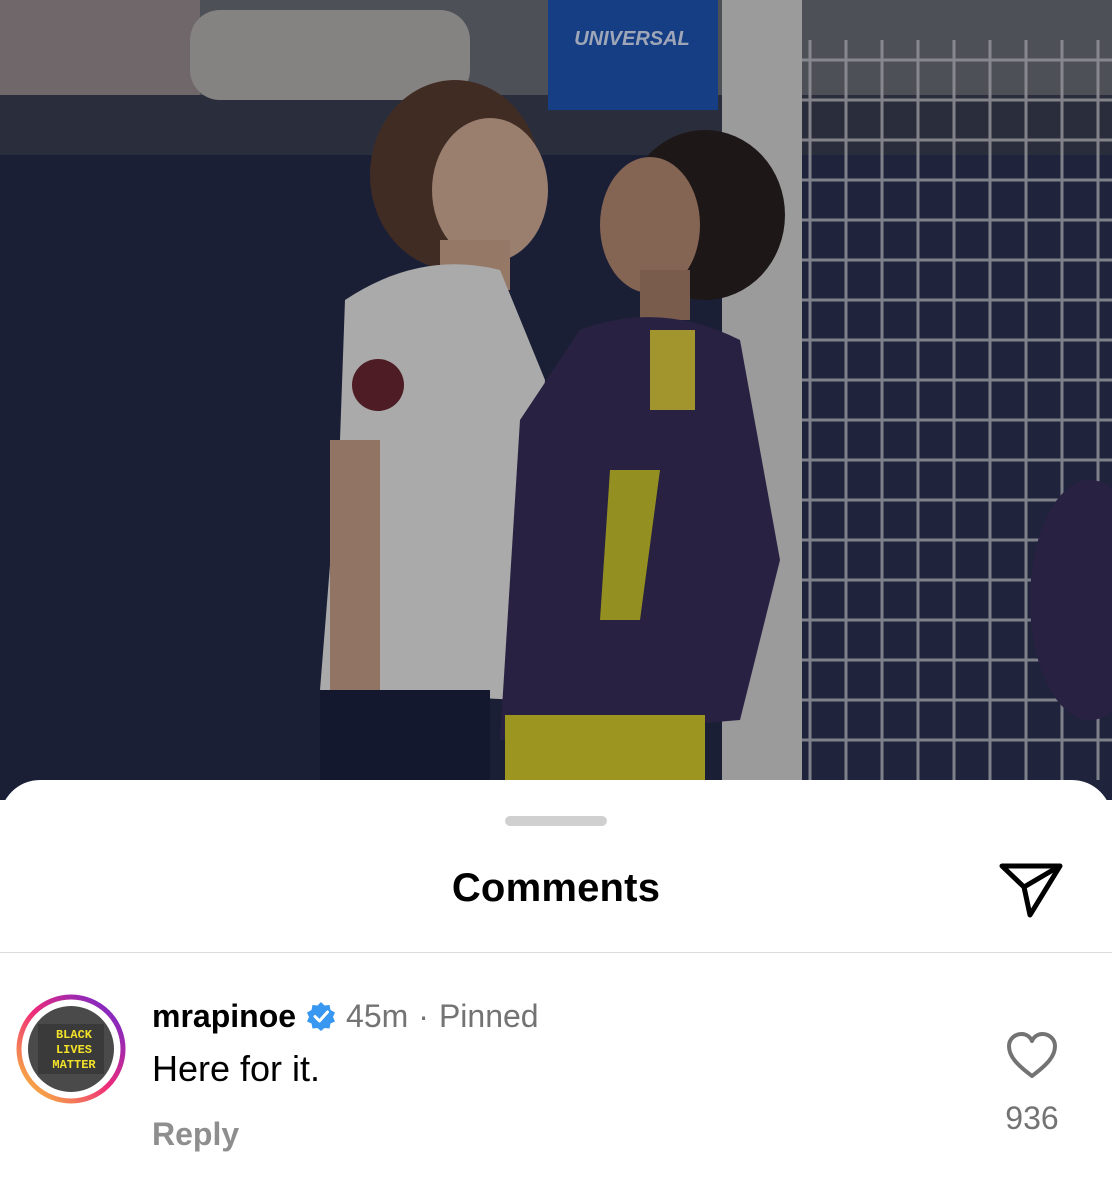 The height and width of the screenshot is (1200, 1112). I want to click on paper-plane-icon, so click(1031, 890).